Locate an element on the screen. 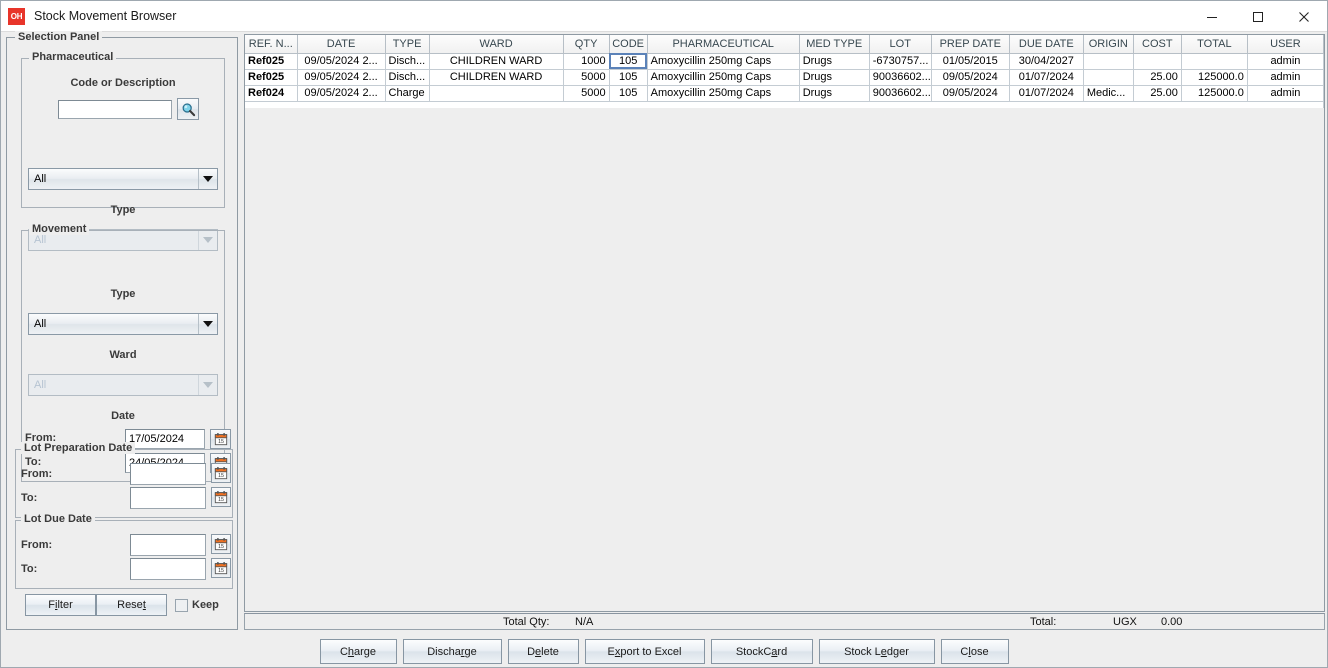 Image resolution: width=1328 pixels, height=668 pixels. lot-due-to-input is located at coordinates (168, 569).